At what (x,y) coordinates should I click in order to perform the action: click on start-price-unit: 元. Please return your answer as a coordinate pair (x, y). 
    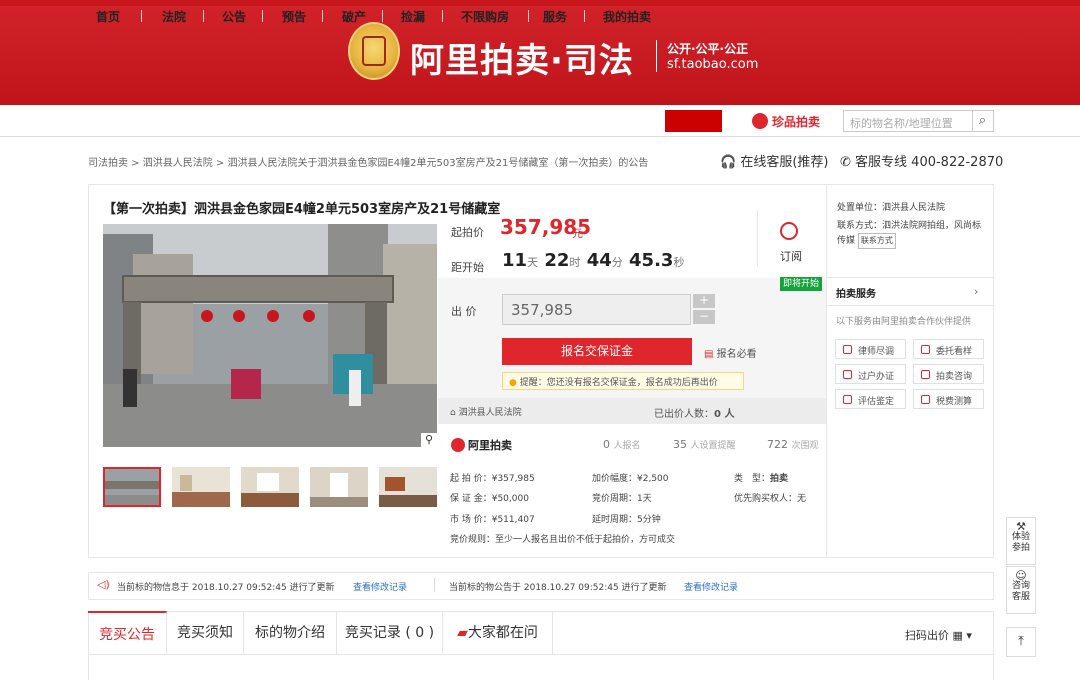
    Looking at the image, I should click on (577, 233).